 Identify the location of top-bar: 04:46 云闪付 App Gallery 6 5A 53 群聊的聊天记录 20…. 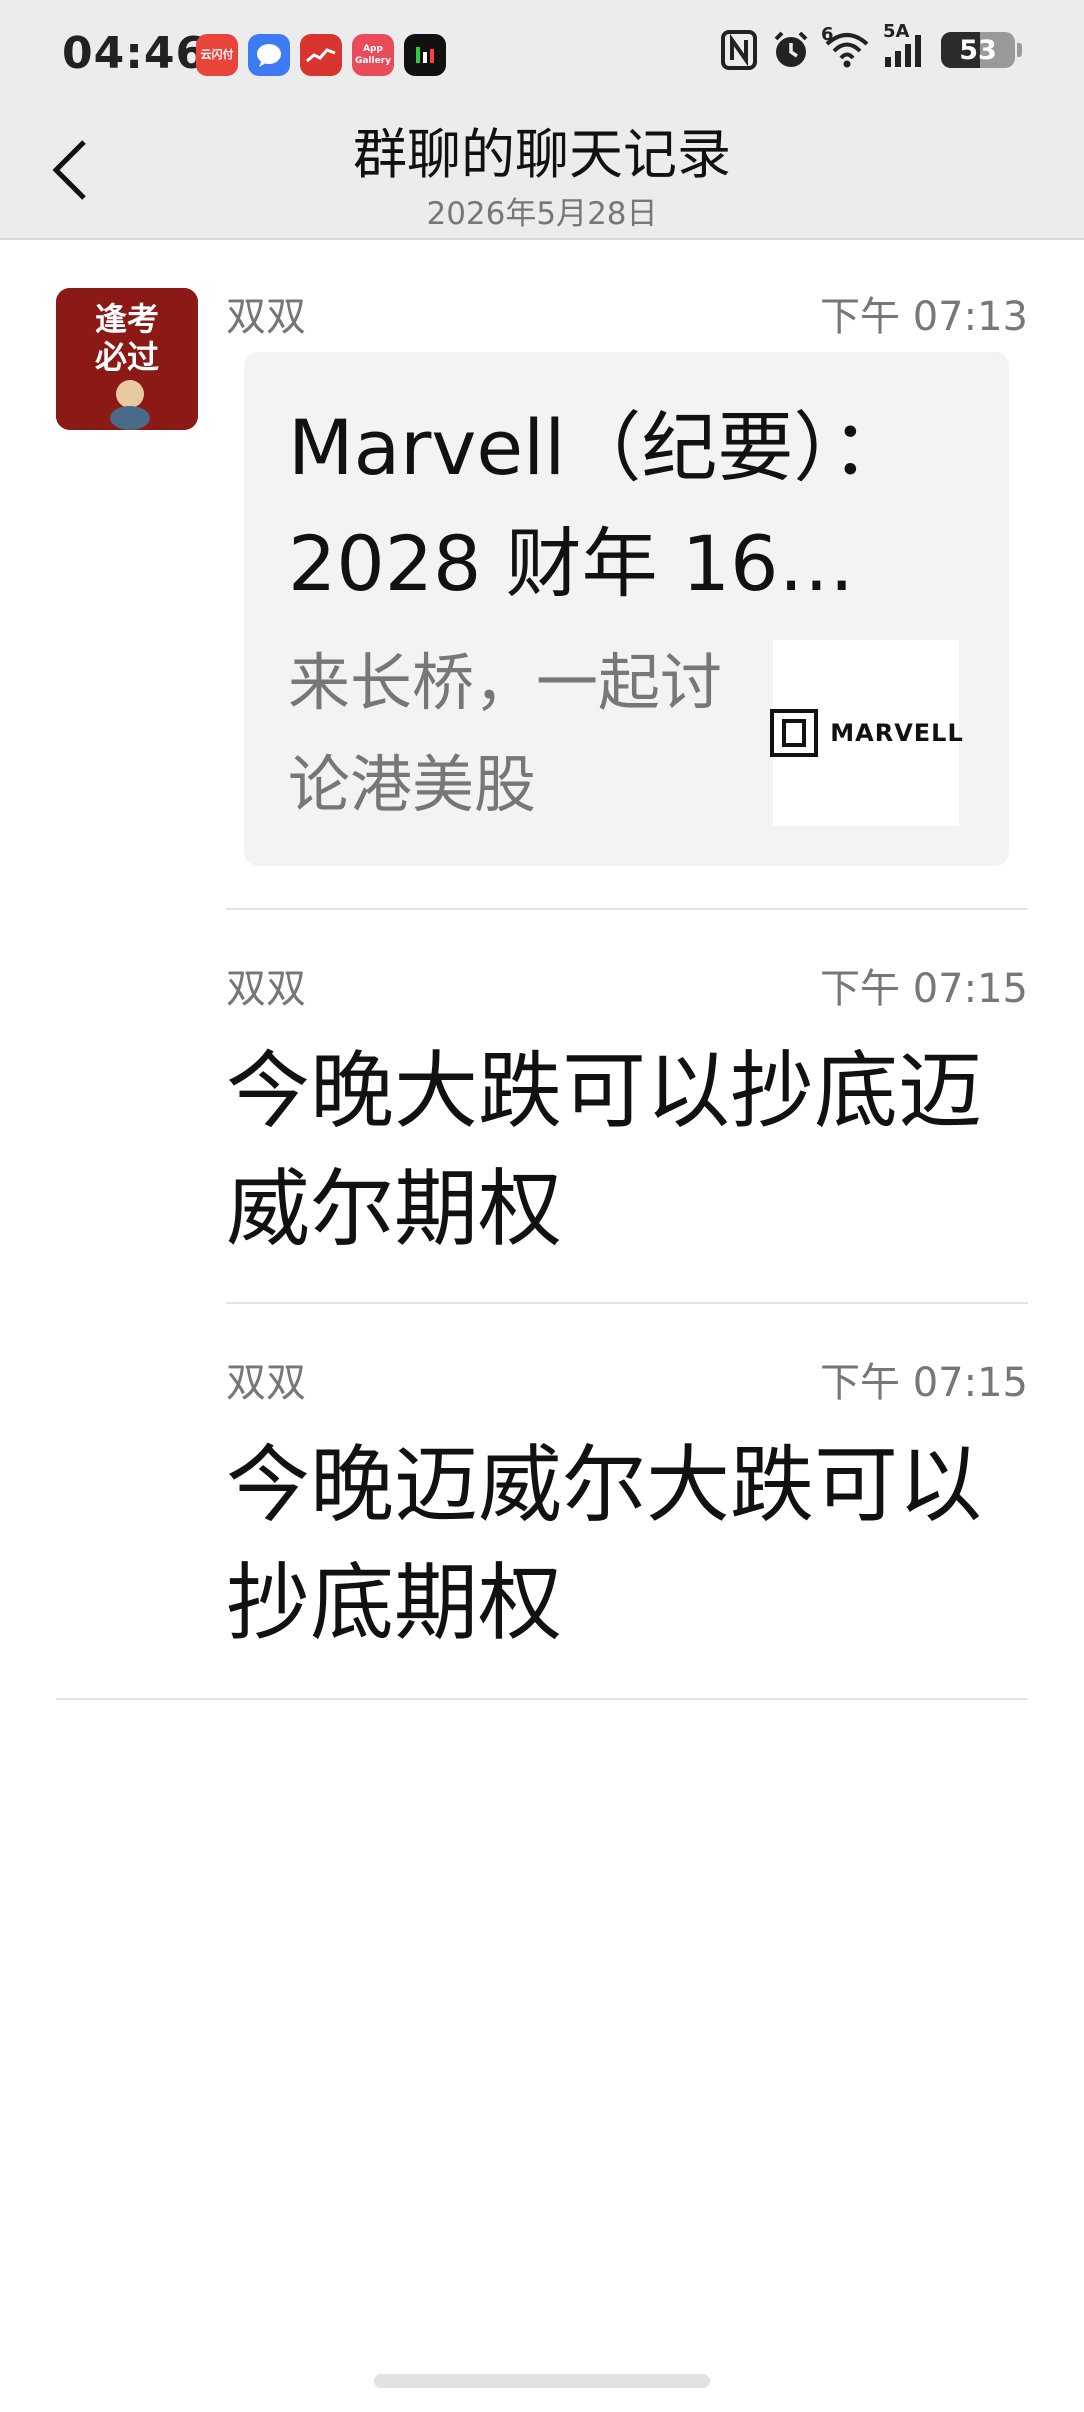
(542, 120).